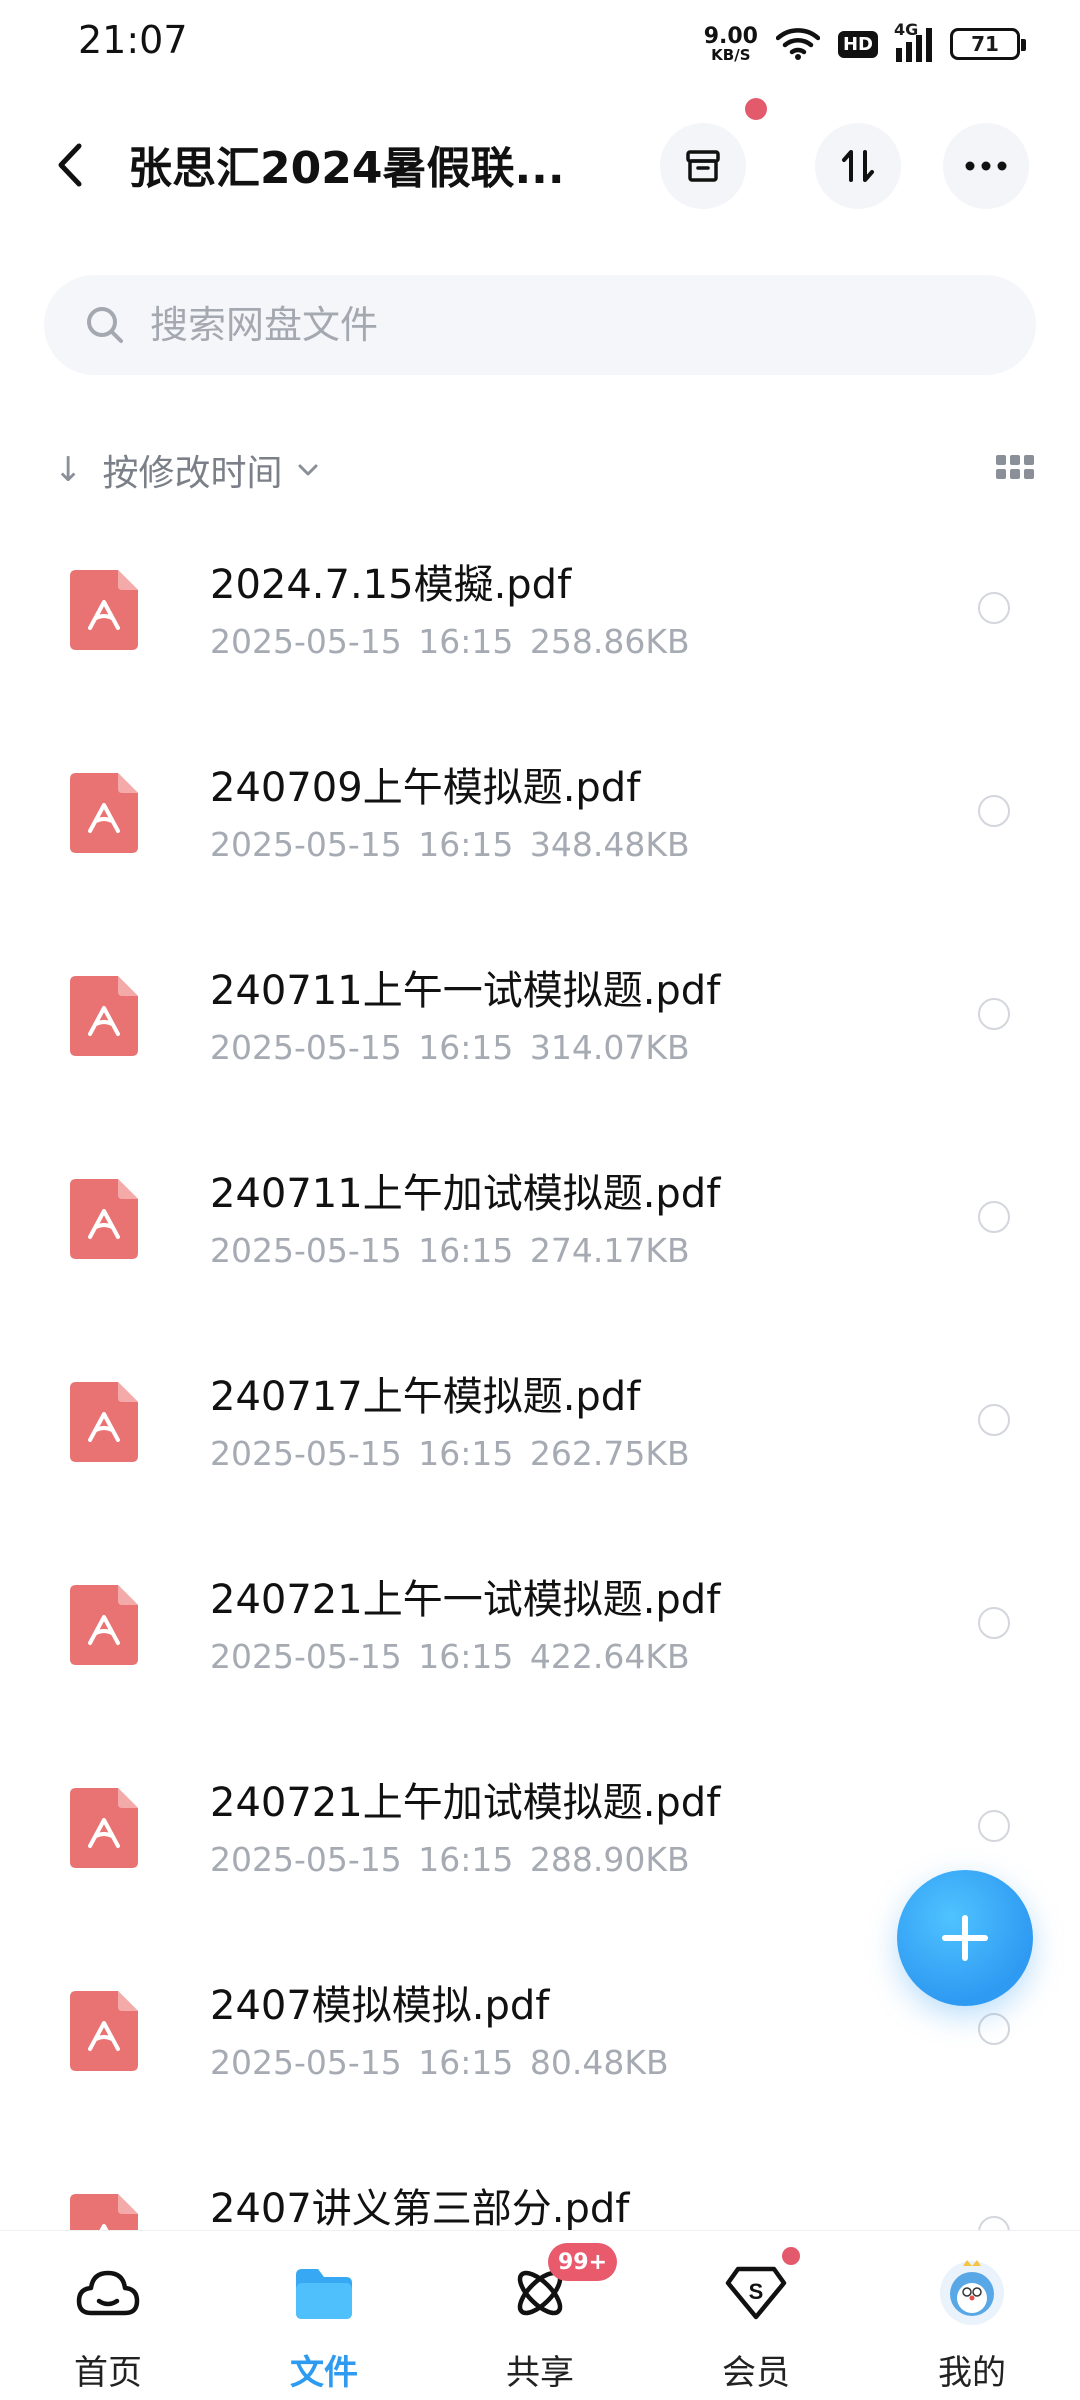 This screenshot has height=2400, width=1080. I want to click on chevron-down-icon, so click(308, 470).